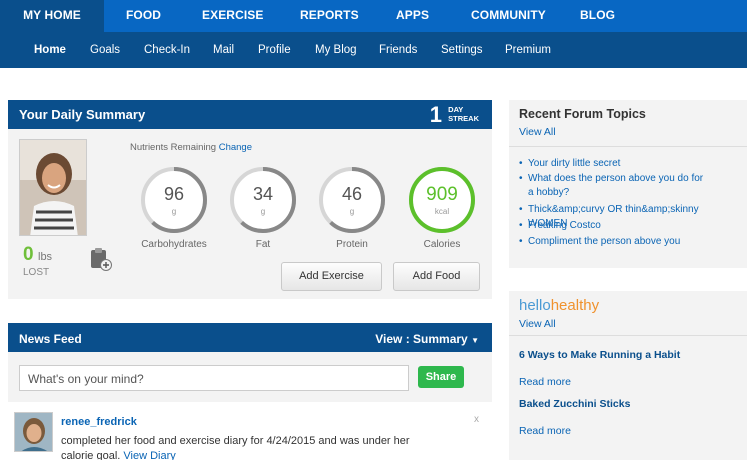 This screenshot has height=460, width=747. What do you see at coordinates (167, 50) in the screenshot?
I see `sub-nav-check-in: Check-In` at bounding box center [167, 50].